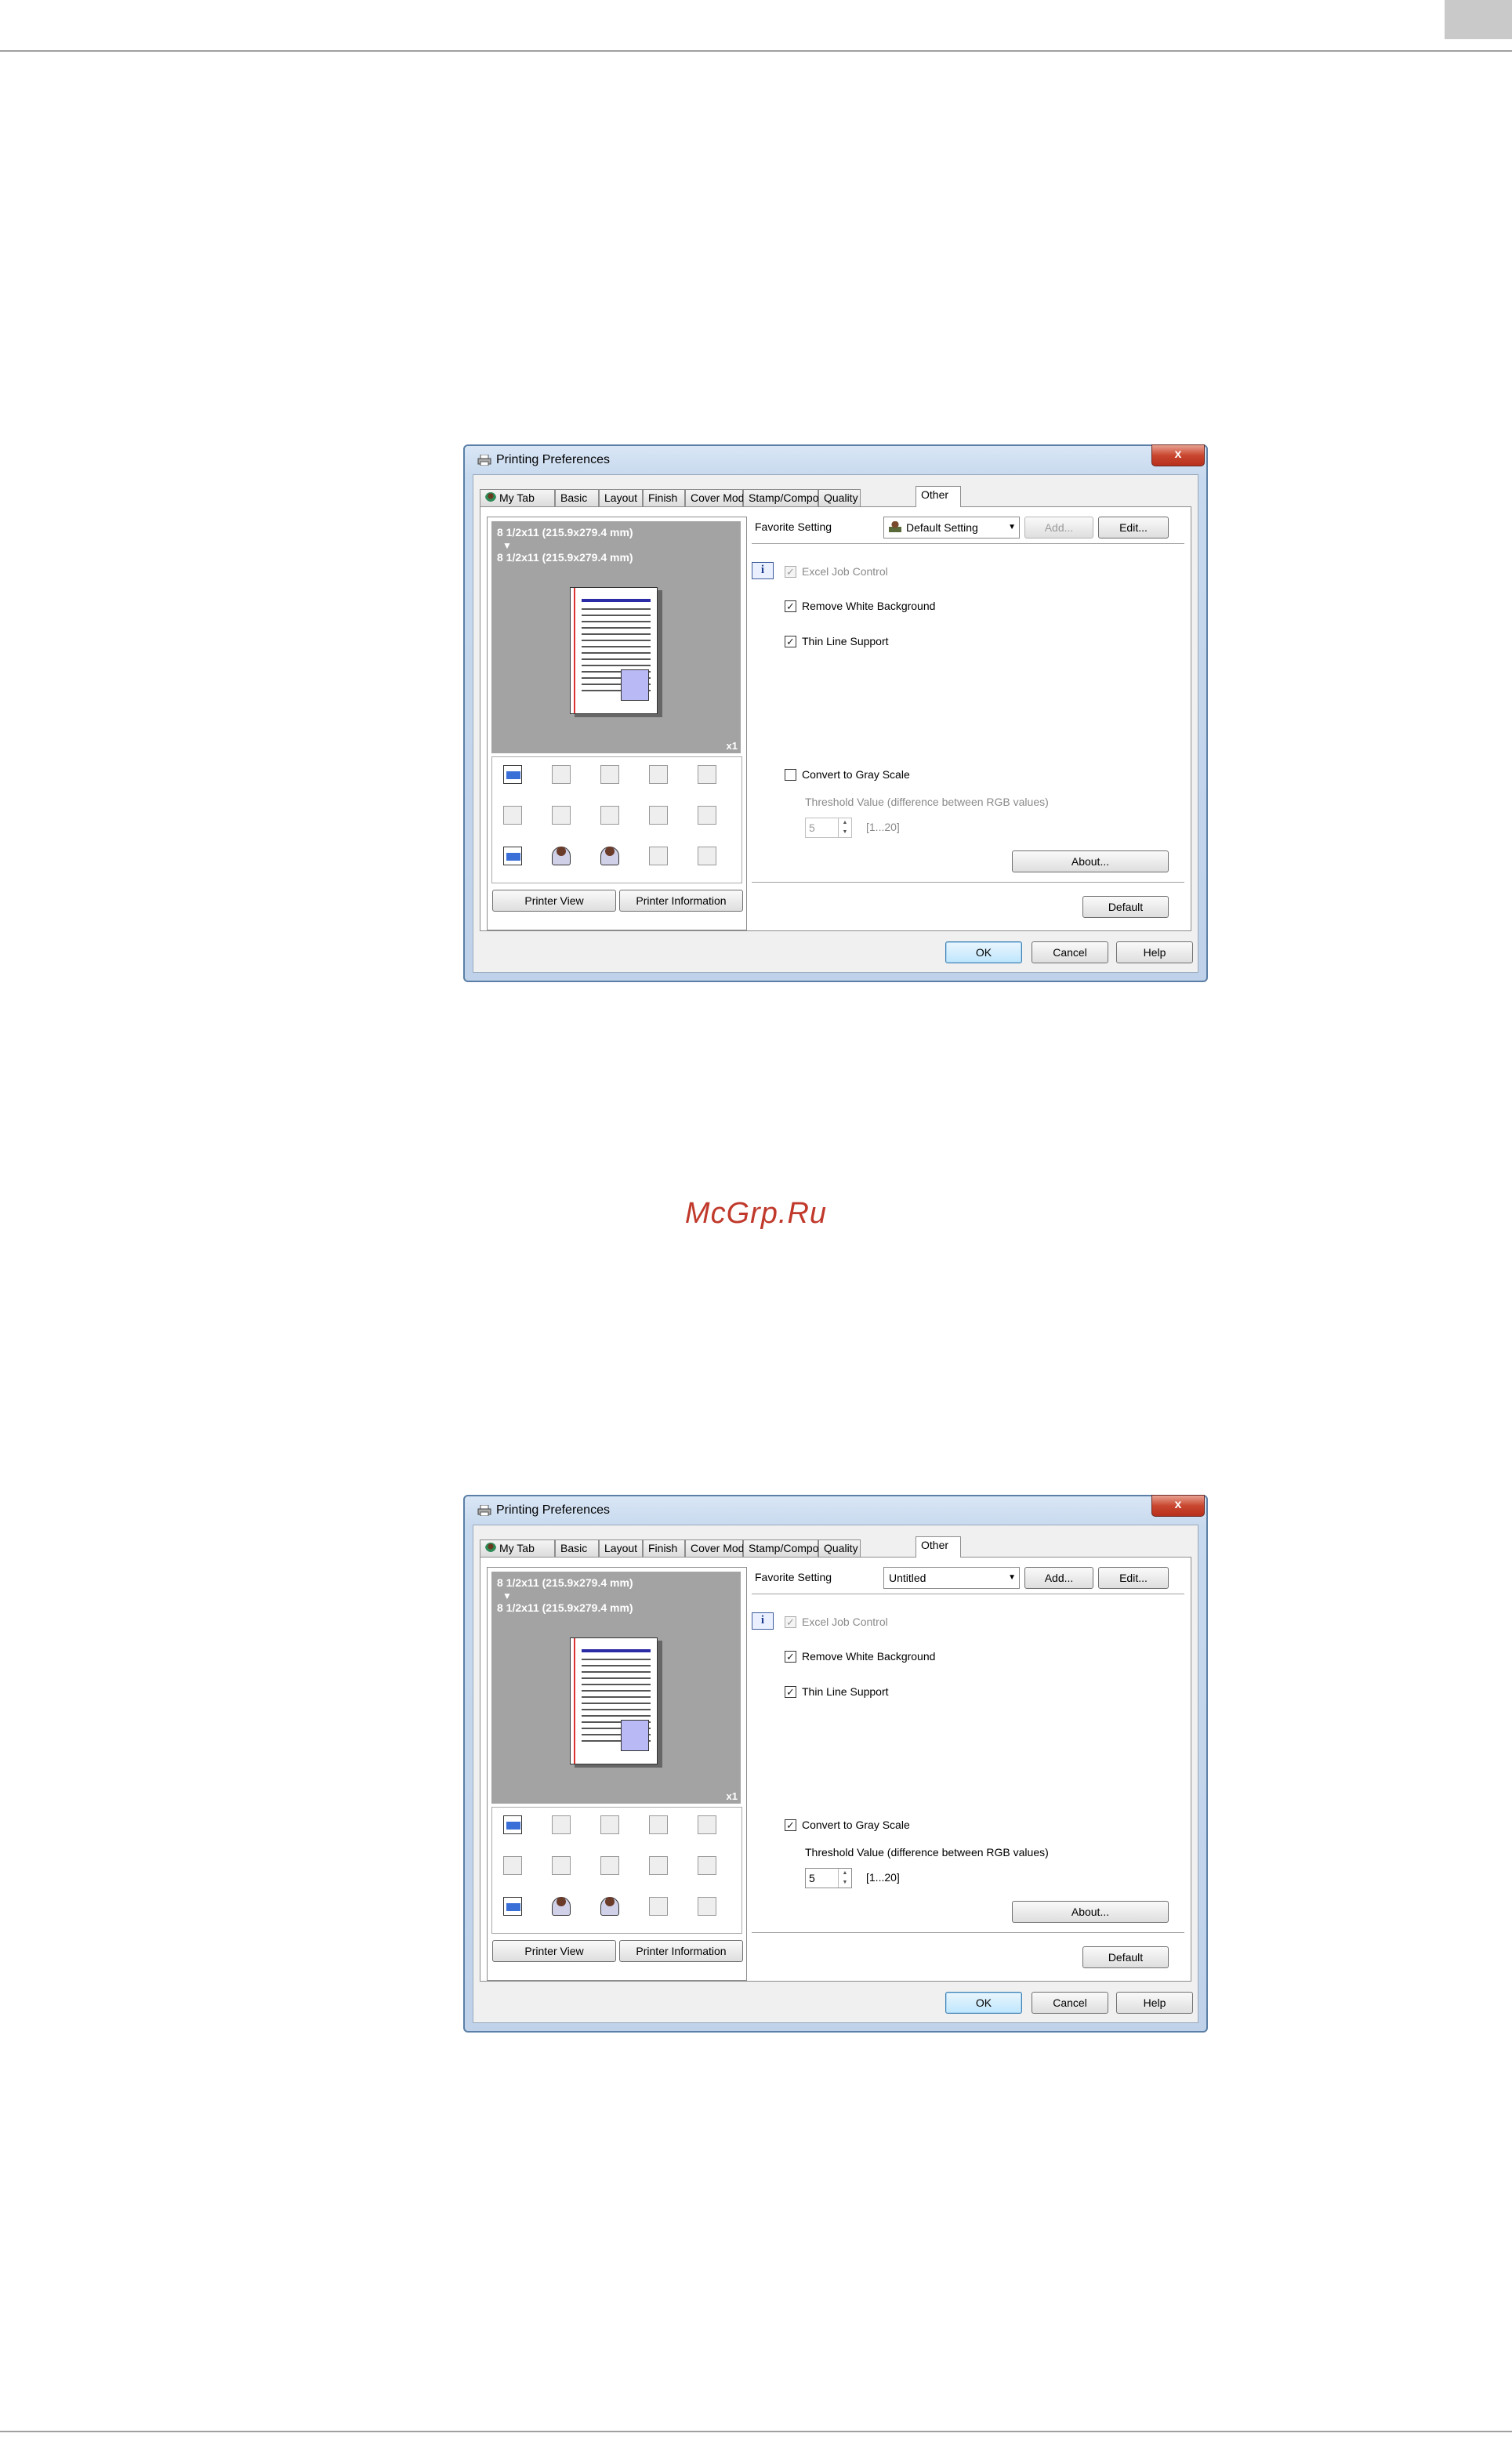 The width and height of the screenshot is (1512, 2437). Describe the element at coordinates (565, 532) in the screenshot. I see `output-paper-size: 8 1/2x11 (215.9x279.4 mm)` at that location.